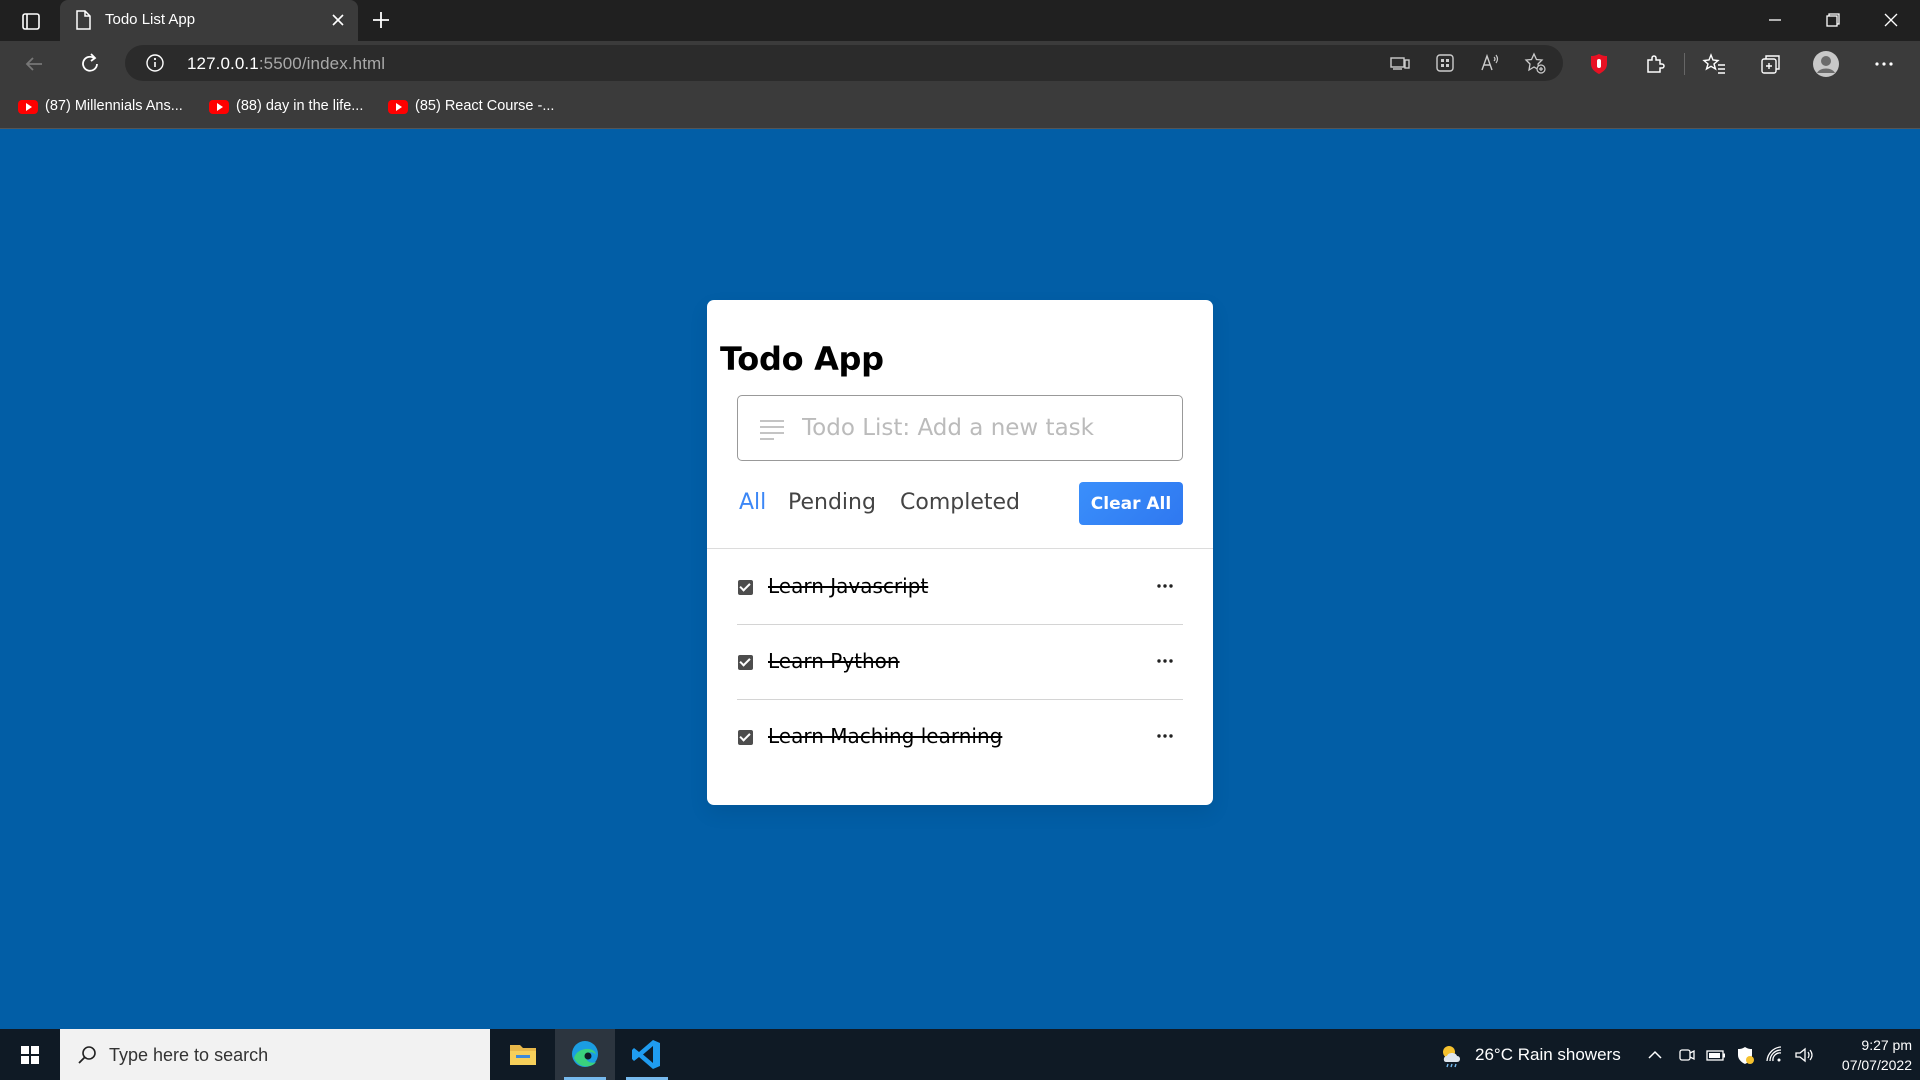 The width and height of the screenshot is (1920, 1080). I want to click on lines-icon, so click(772, 430).